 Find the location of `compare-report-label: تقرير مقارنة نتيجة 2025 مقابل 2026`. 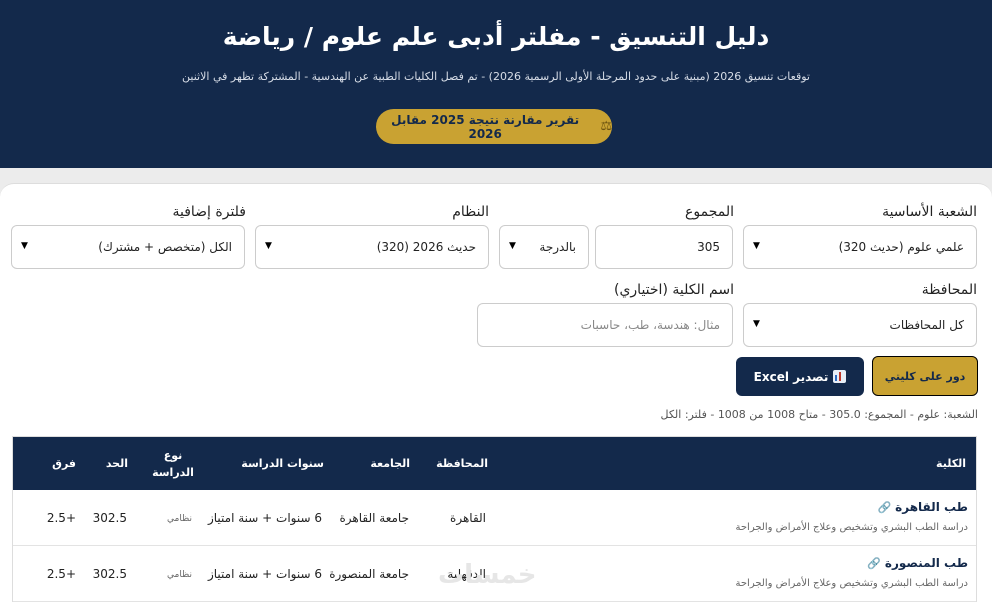

compare-report-label: تقرير مقارنة نتيجة 2025 مقابل 2026 is located at coordinates (485, 126).